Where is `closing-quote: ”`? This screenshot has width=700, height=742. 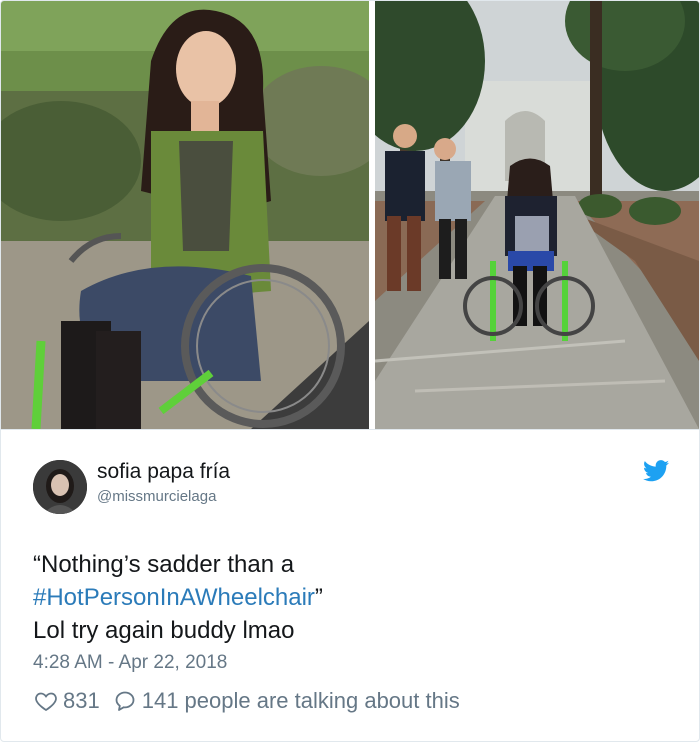
closing-quote: ” is located at coordinates (318, 597).